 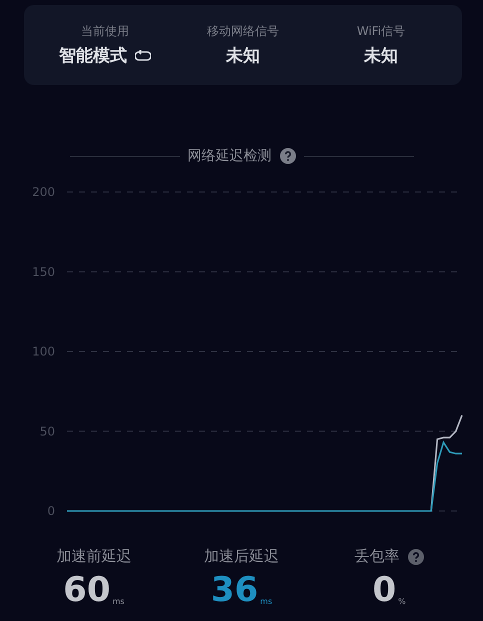 I want to click on stat-label: 加速前延迟, so click(x=94, y=556).